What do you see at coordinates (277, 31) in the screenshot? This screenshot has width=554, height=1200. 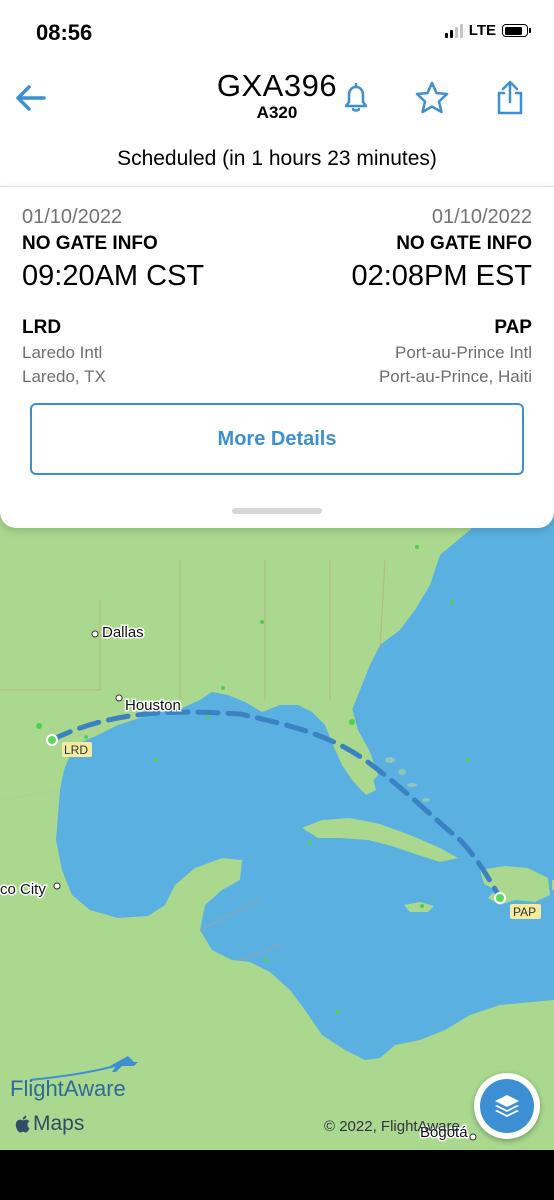 I see `status-bar: 08:56 LTE` at bounding box center [277, 31].